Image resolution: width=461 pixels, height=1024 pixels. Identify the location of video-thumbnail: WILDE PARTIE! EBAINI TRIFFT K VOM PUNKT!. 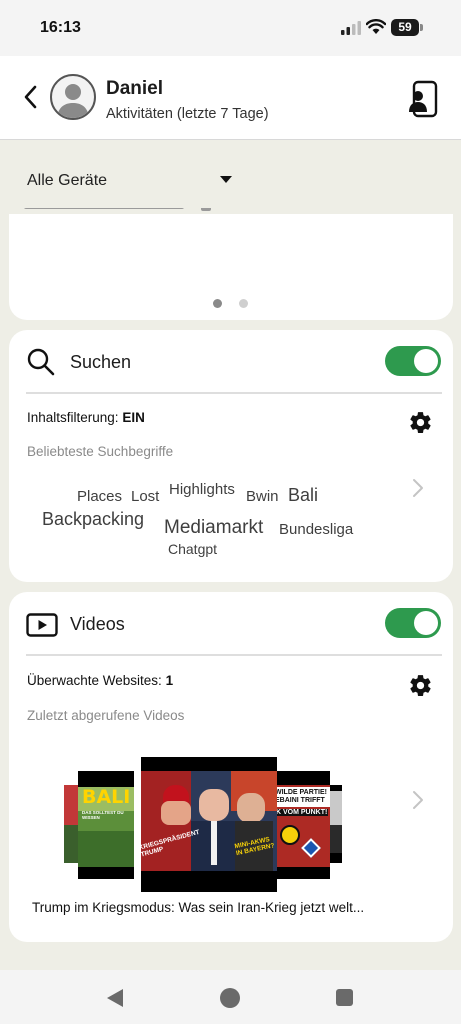
(301, 825).